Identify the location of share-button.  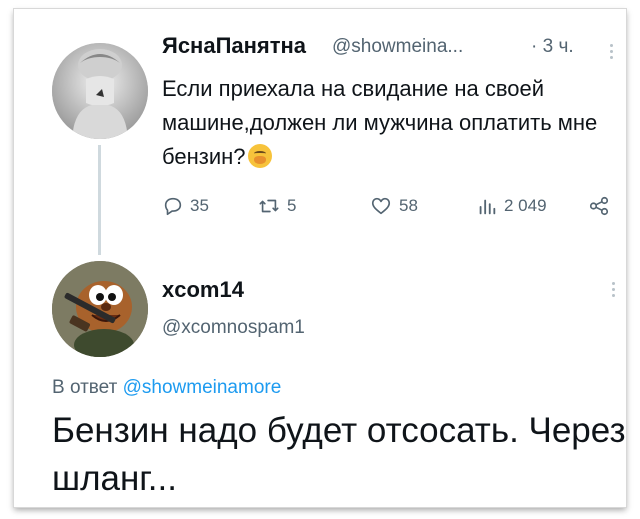
(602, 206).